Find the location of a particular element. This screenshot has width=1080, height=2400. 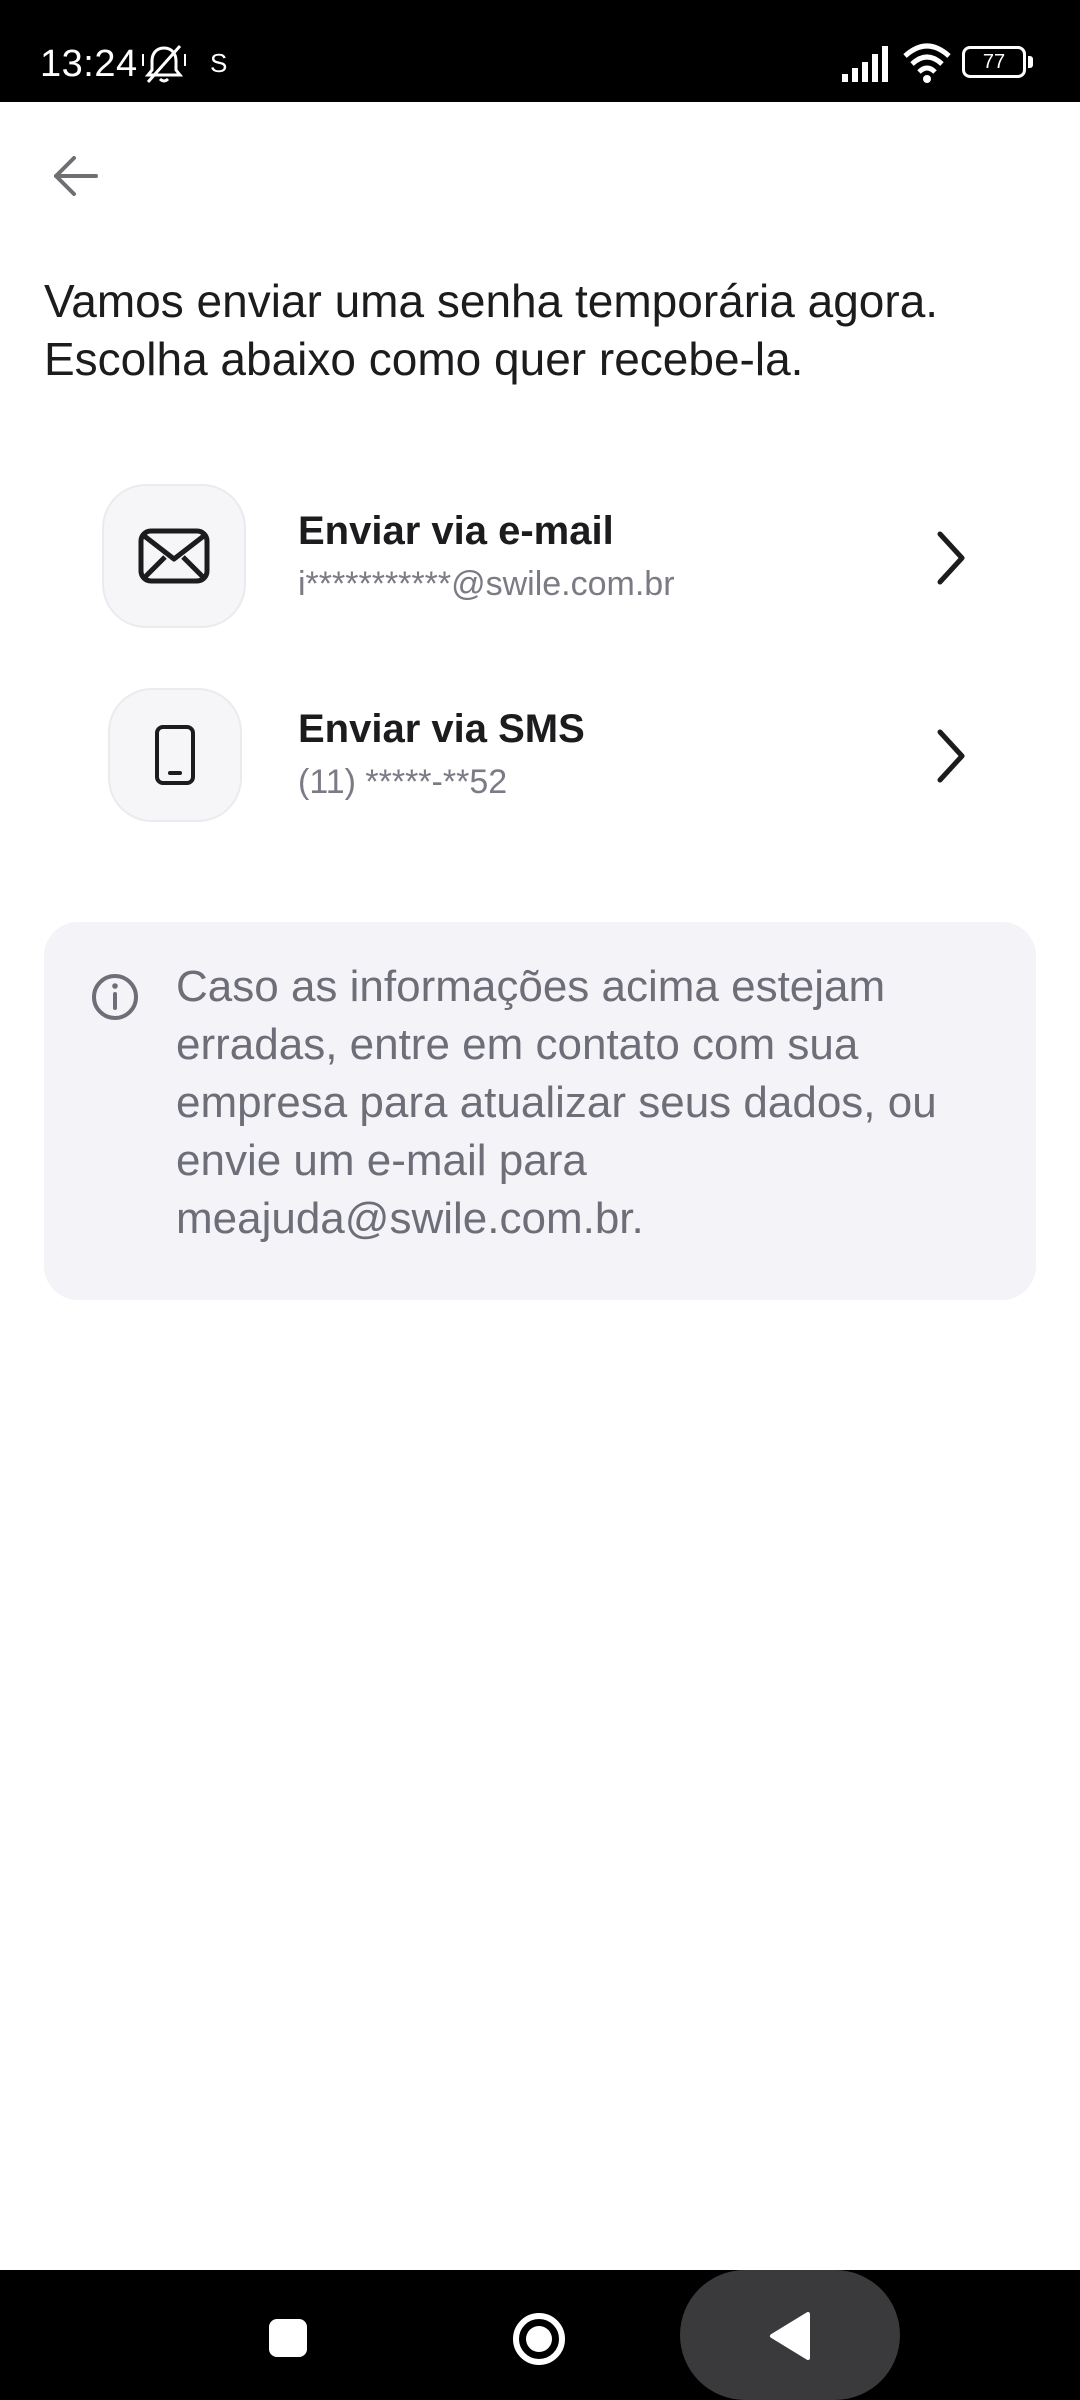

back-button is located at coordinates (76, 176).